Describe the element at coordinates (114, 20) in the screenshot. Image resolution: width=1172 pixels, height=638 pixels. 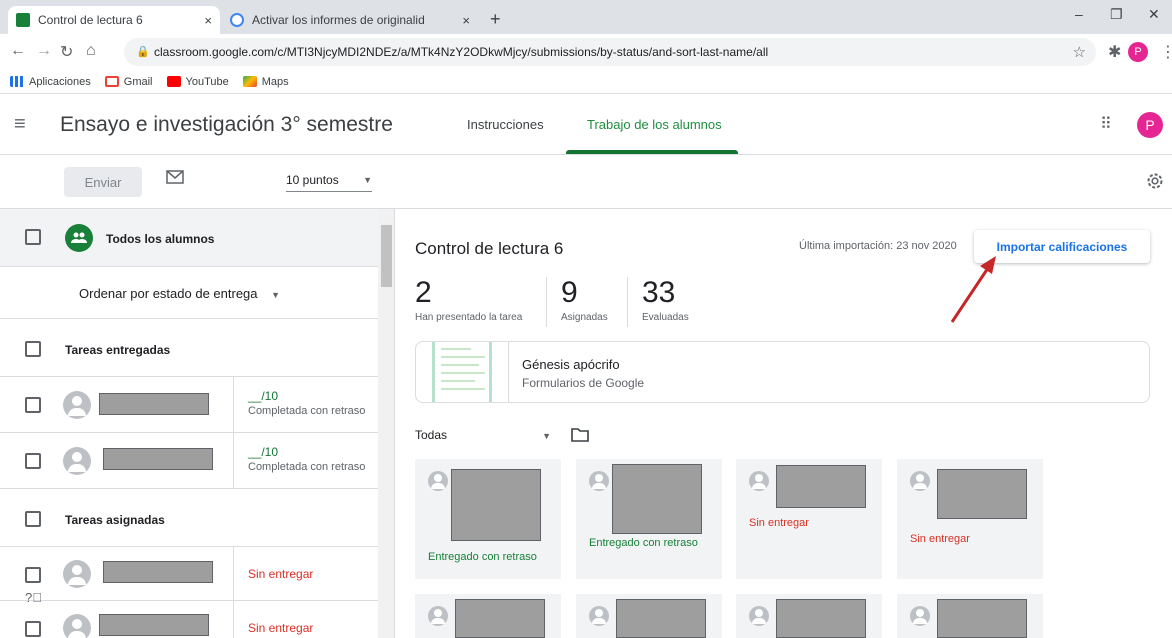
I see `browser-tab-active: Control de lectura 6 ×` at that location.